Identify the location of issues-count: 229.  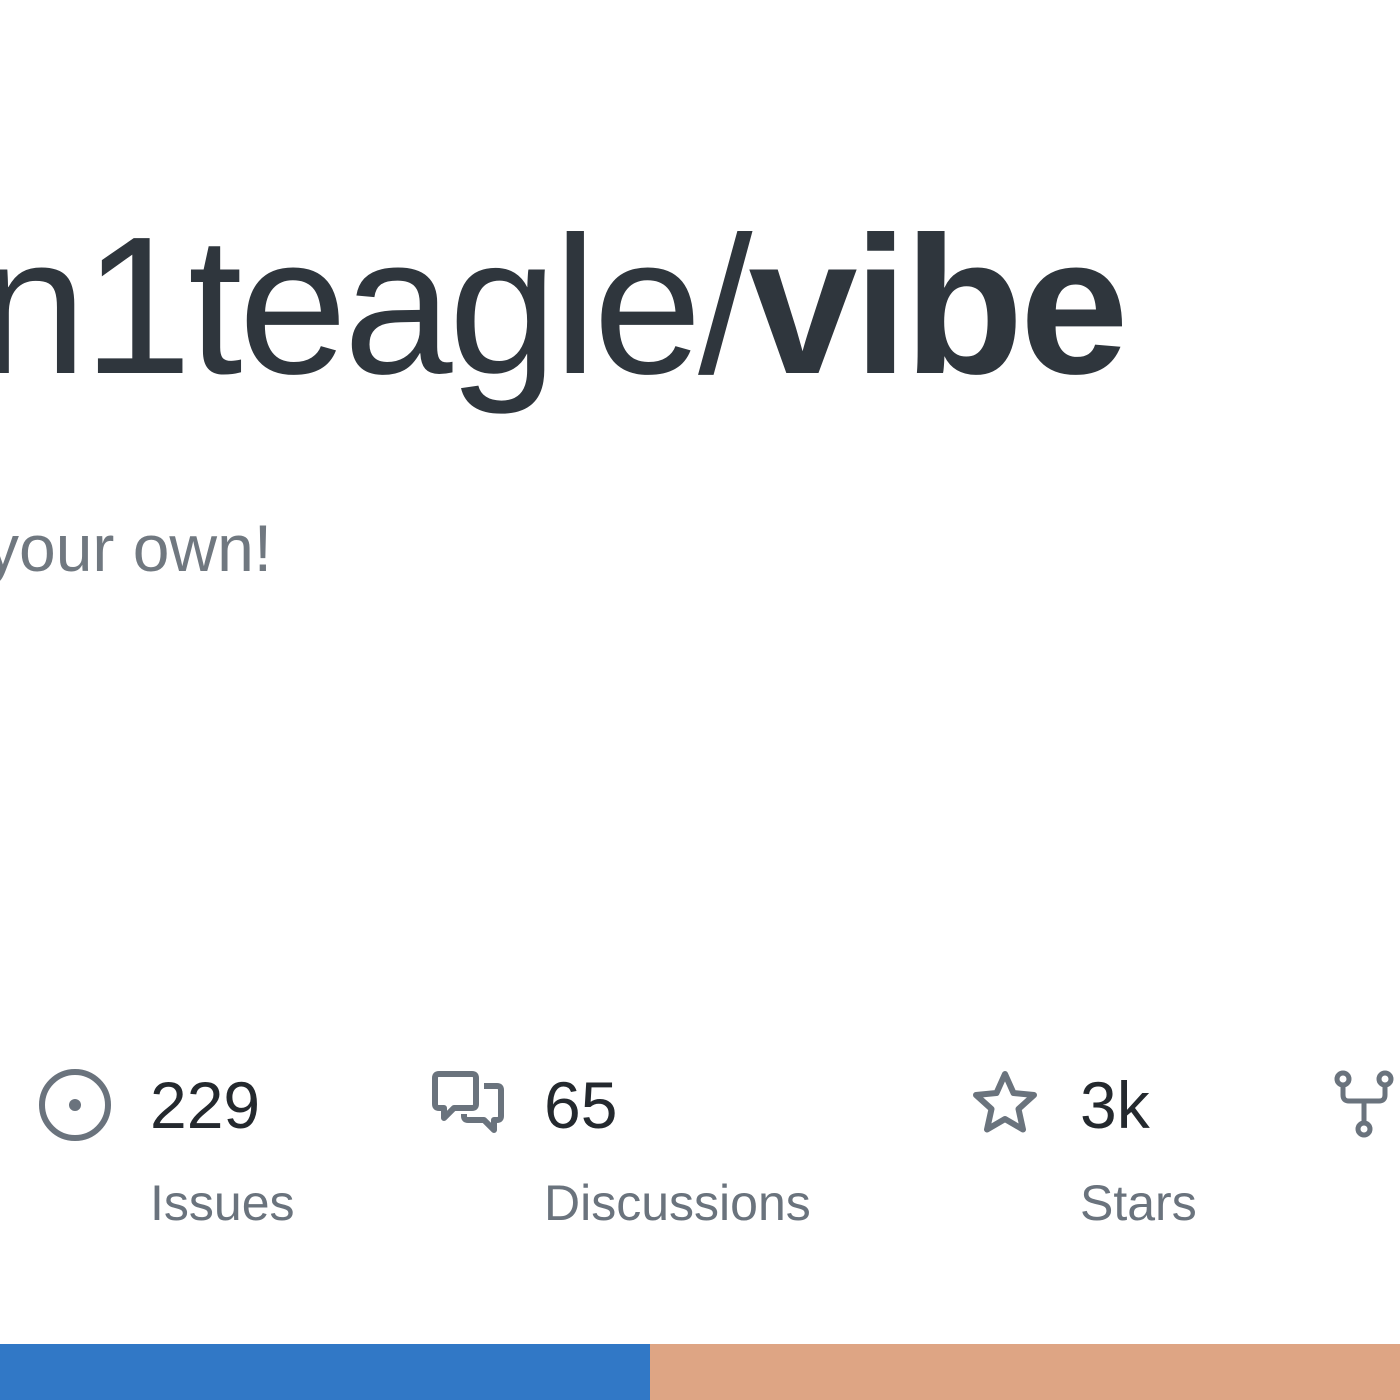
(205, 1105).